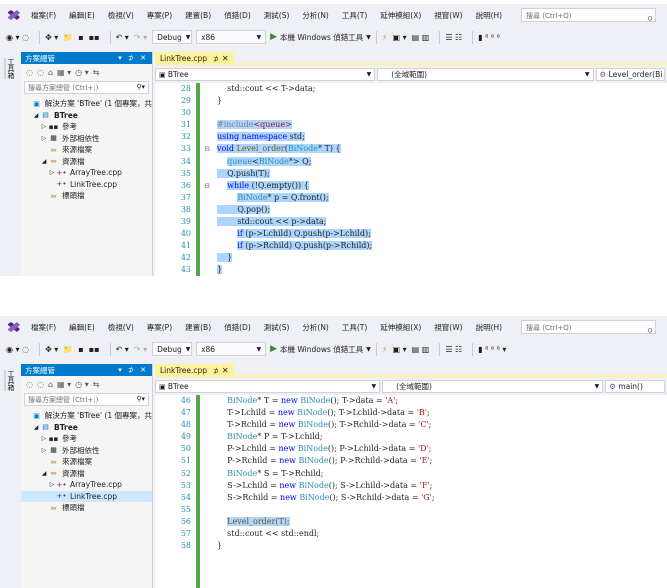 The image size is (667, 588). What do you see at coordinates (453, 349) in the screenshot?
I see `comment-icon: ☰ ☷` at bounding box center [453, 349].